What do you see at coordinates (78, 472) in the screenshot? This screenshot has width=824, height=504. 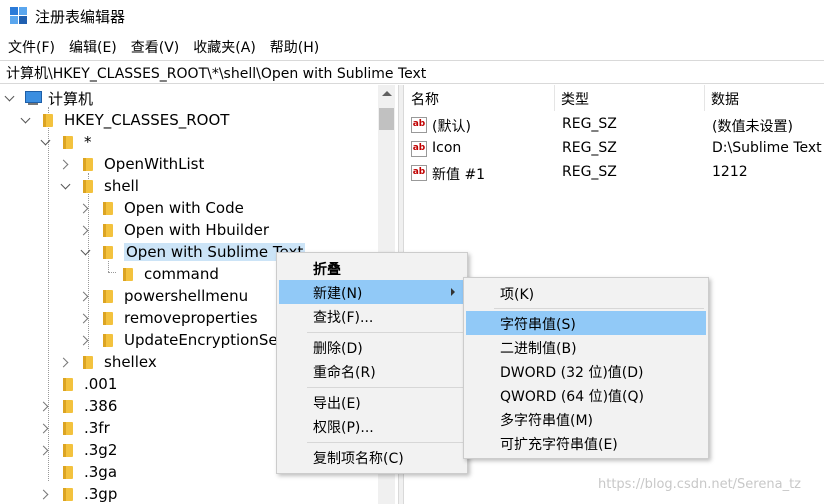 I see `tree-item-3ga: .3ga` at bounding box center [78, 472].